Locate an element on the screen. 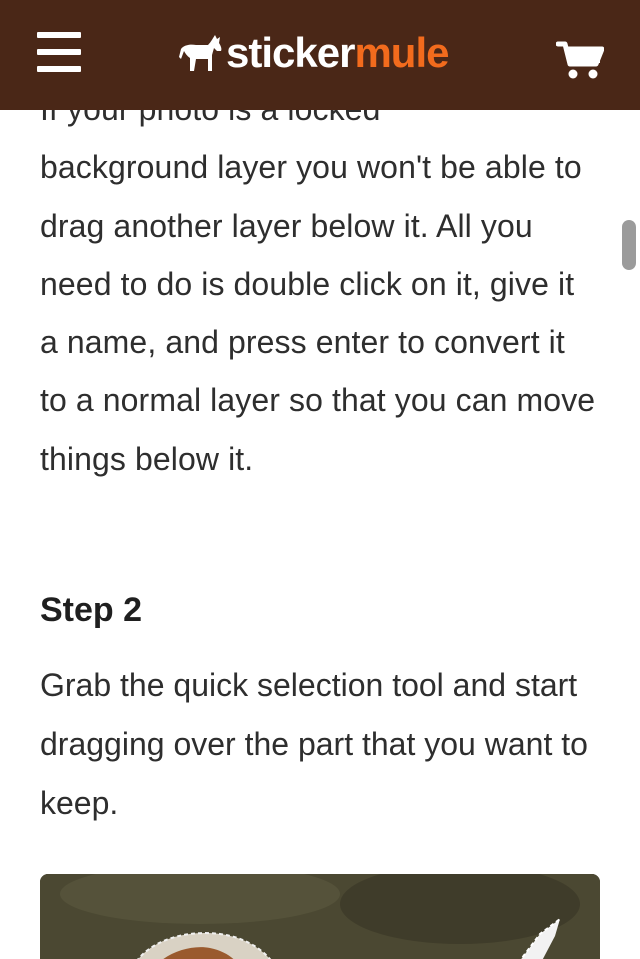 The height and width of the screenshot is (959, 640). article-photo is located at coordinates (320, 916).